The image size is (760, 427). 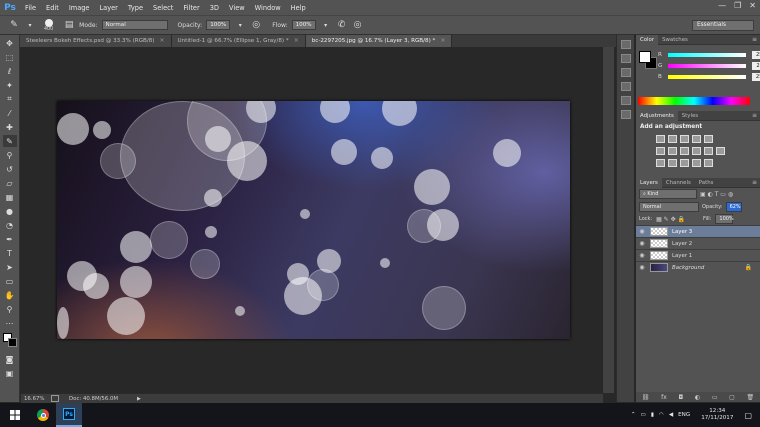 I want to click on eraser-tool-icon: ▱, so click(x=10, y=183).